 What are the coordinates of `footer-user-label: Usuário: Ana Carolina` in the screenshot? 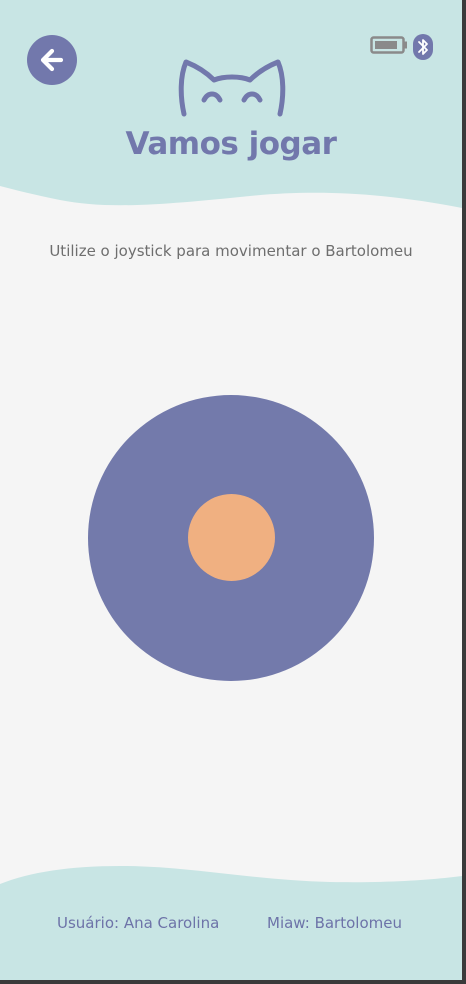 It's located at (138, 923).